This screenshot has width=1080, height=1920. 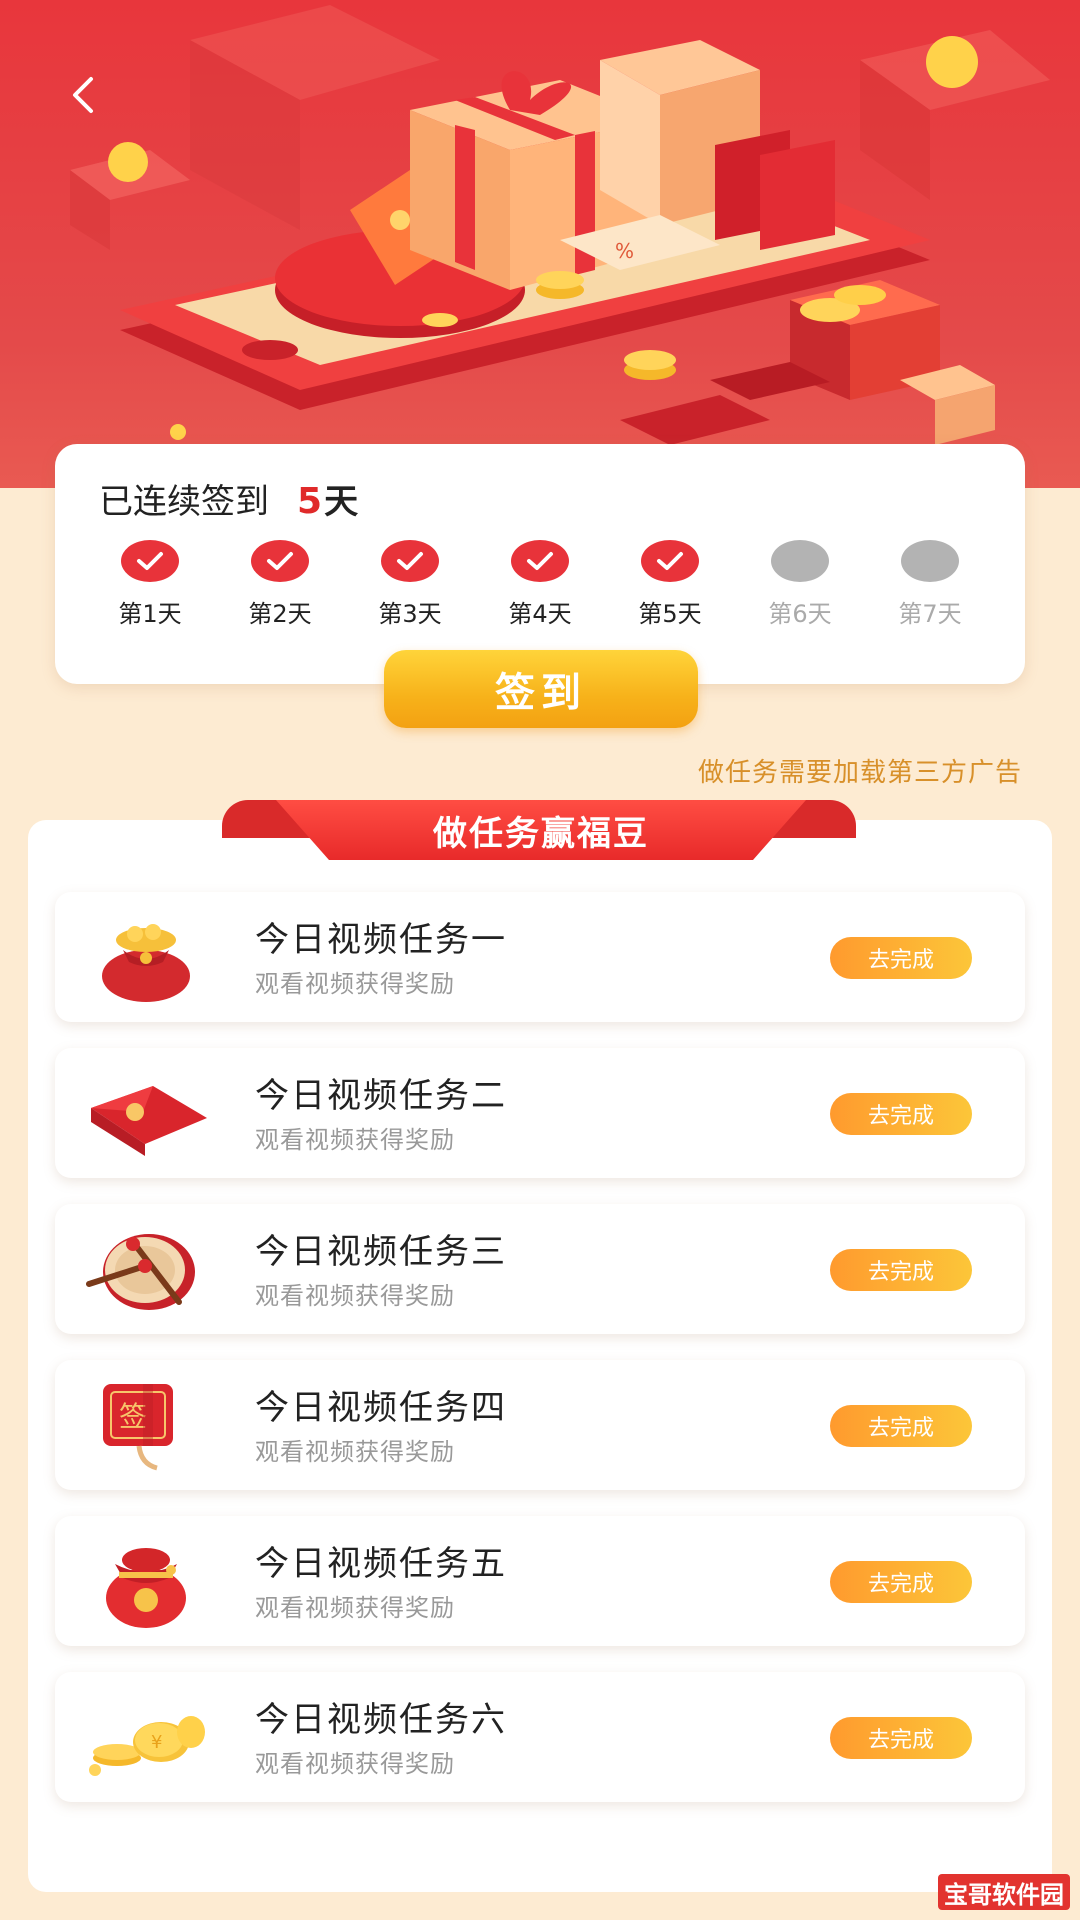 What do you see at coordinates (540, 957) in the screenshot?
I see `task-card-1: 今日视频任务一观看视频获得奖励 去完成` at bounding box center [540, 957].